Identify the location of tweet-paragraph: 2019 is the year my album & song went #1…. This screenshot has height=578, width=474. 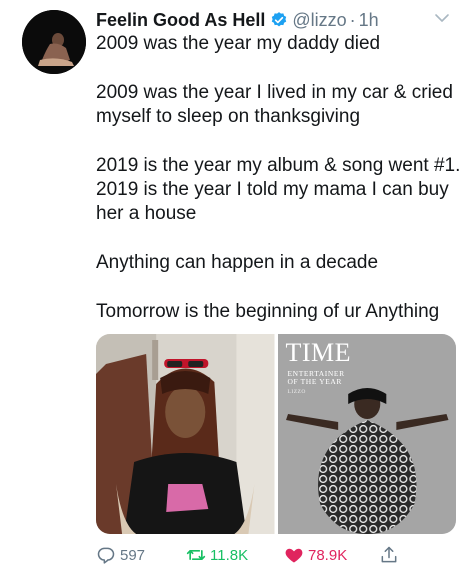
(278, 189).